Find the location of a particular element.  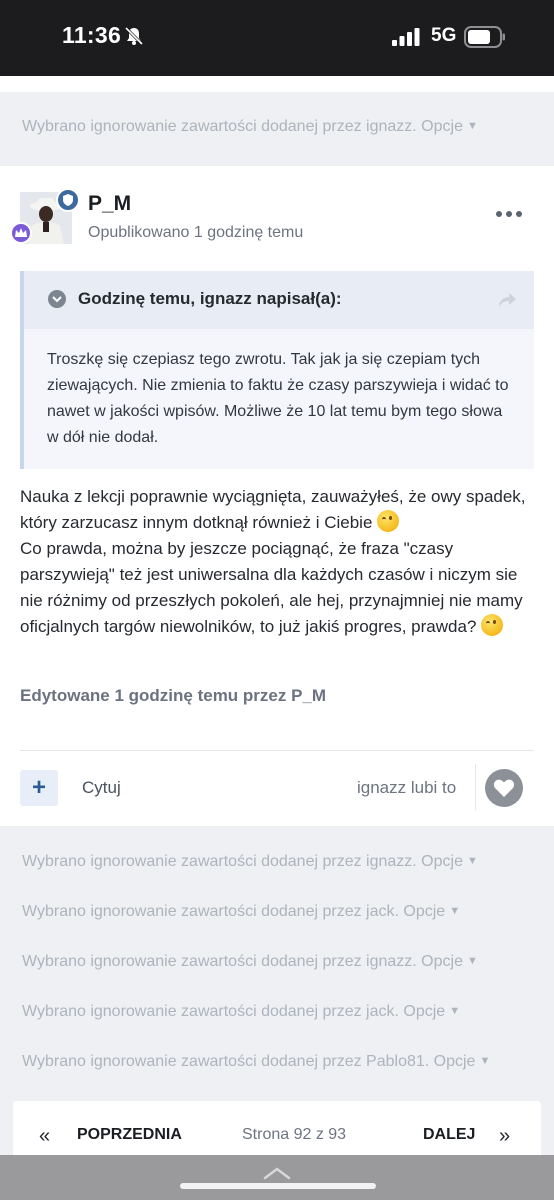

like-heart-button is located at coordinates (504, 788).